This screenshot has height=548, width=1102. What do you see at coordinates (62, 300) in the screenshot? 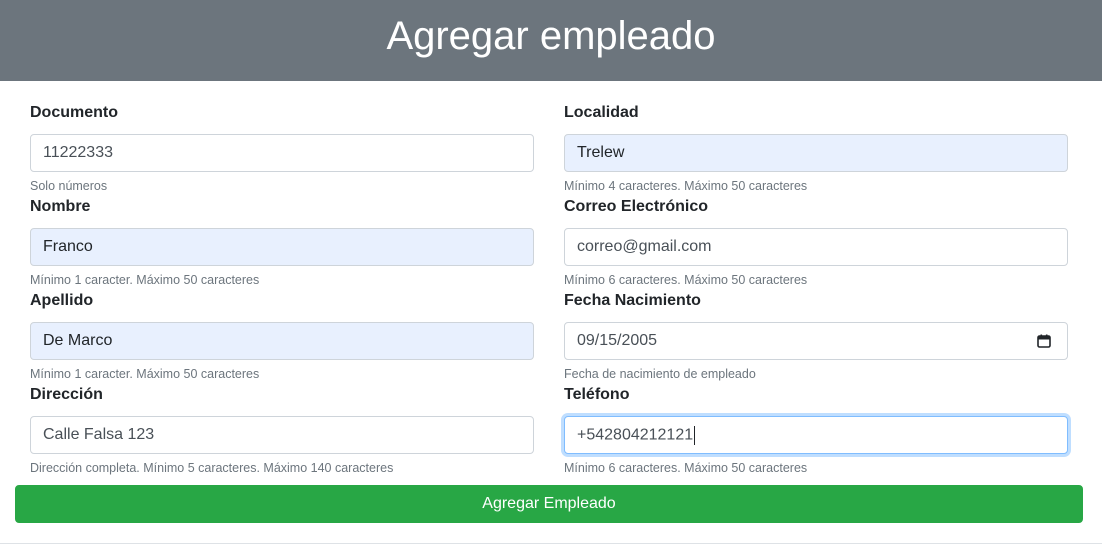
I see `apellido-label: Apellido` at bounding box center [62, 300].